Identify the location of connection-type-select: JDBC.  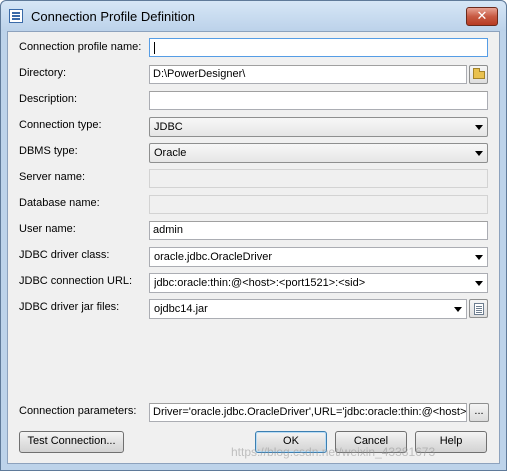
(318, 127).